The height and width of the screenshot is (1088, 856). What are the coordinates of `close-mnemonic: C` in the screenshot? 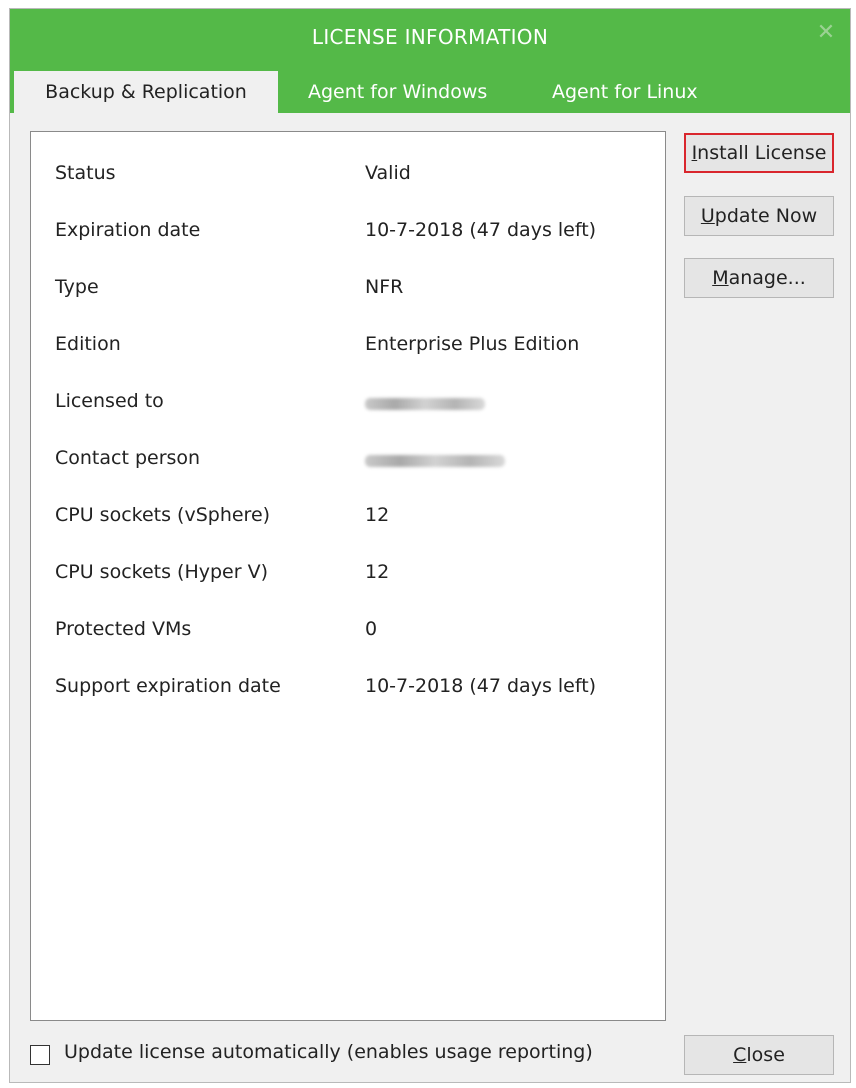 It's located at (740, 1055).